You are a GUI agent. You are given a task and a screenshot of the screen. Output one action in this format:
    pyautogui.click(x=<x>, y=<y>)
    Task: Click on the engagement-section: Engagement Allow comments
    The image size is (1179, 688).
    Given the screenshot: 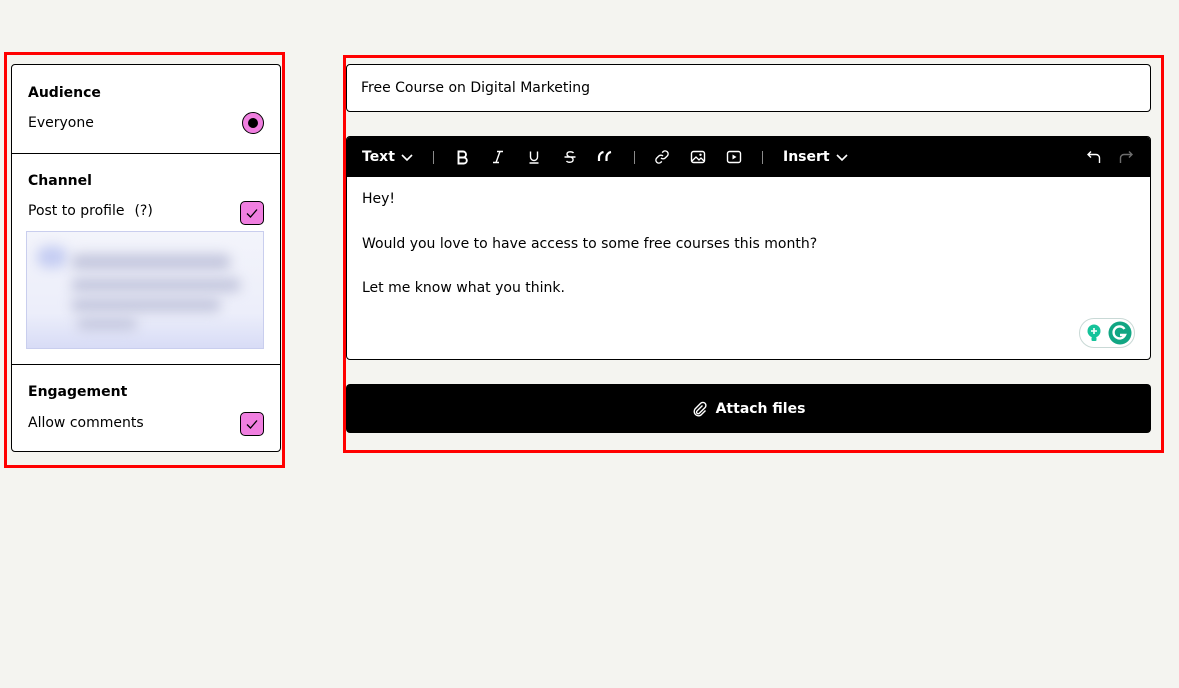 What is the action you would take?
    pyautogui.click(x=146, y=407)
    